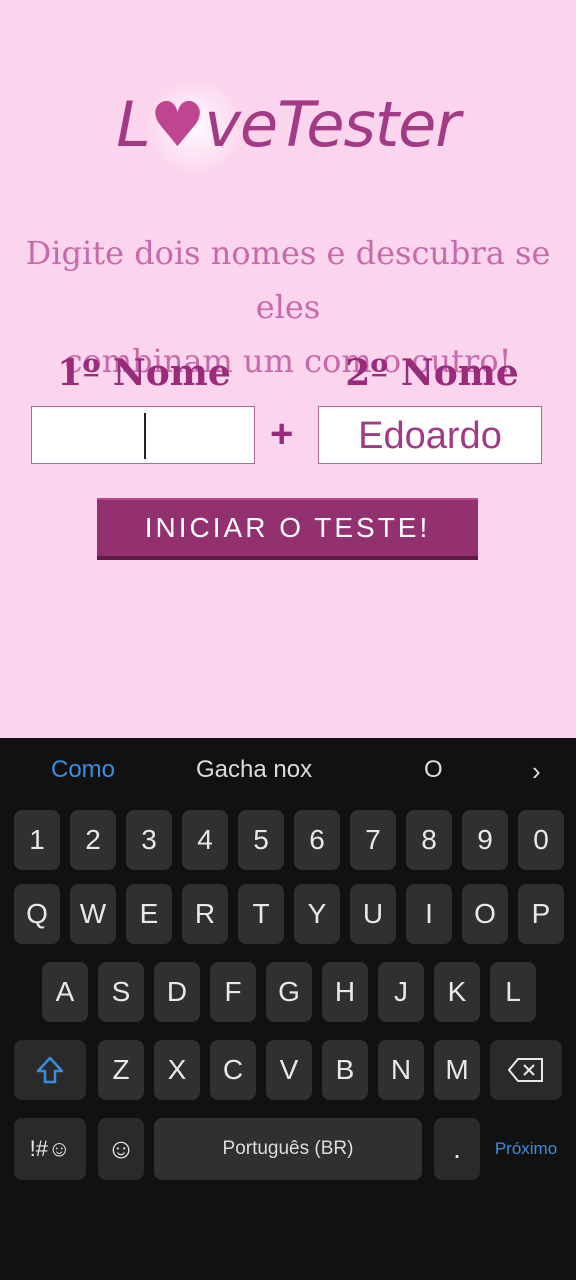 This screenshot has width=576, height=1280. Describe the element at coordinates (432, 373) in the screenshot. I see `second-name-label: 2º Nome` at that location.